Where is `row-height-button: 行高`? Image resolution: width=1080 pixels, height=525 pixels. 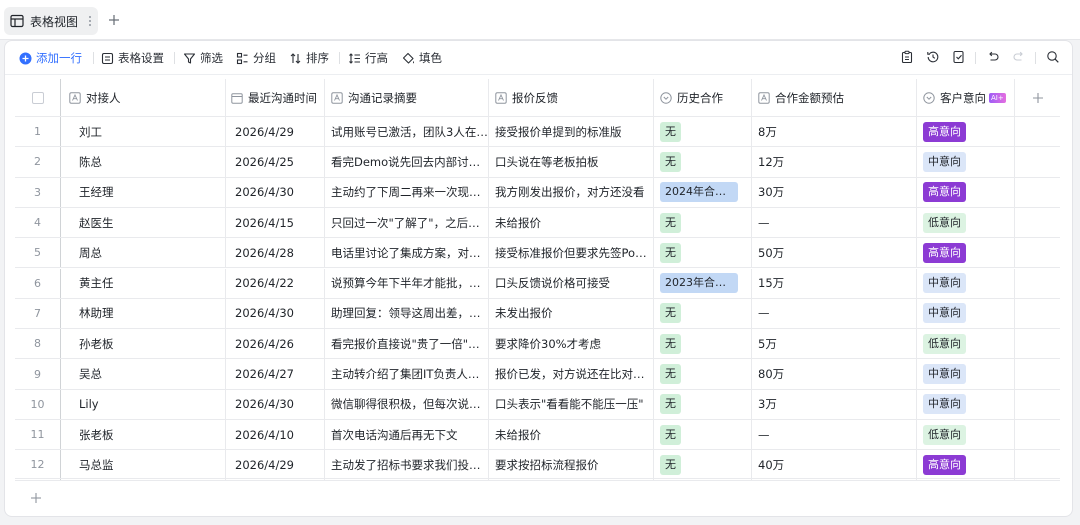
row-height-button: 行高 is located at coordinates (368, 58).